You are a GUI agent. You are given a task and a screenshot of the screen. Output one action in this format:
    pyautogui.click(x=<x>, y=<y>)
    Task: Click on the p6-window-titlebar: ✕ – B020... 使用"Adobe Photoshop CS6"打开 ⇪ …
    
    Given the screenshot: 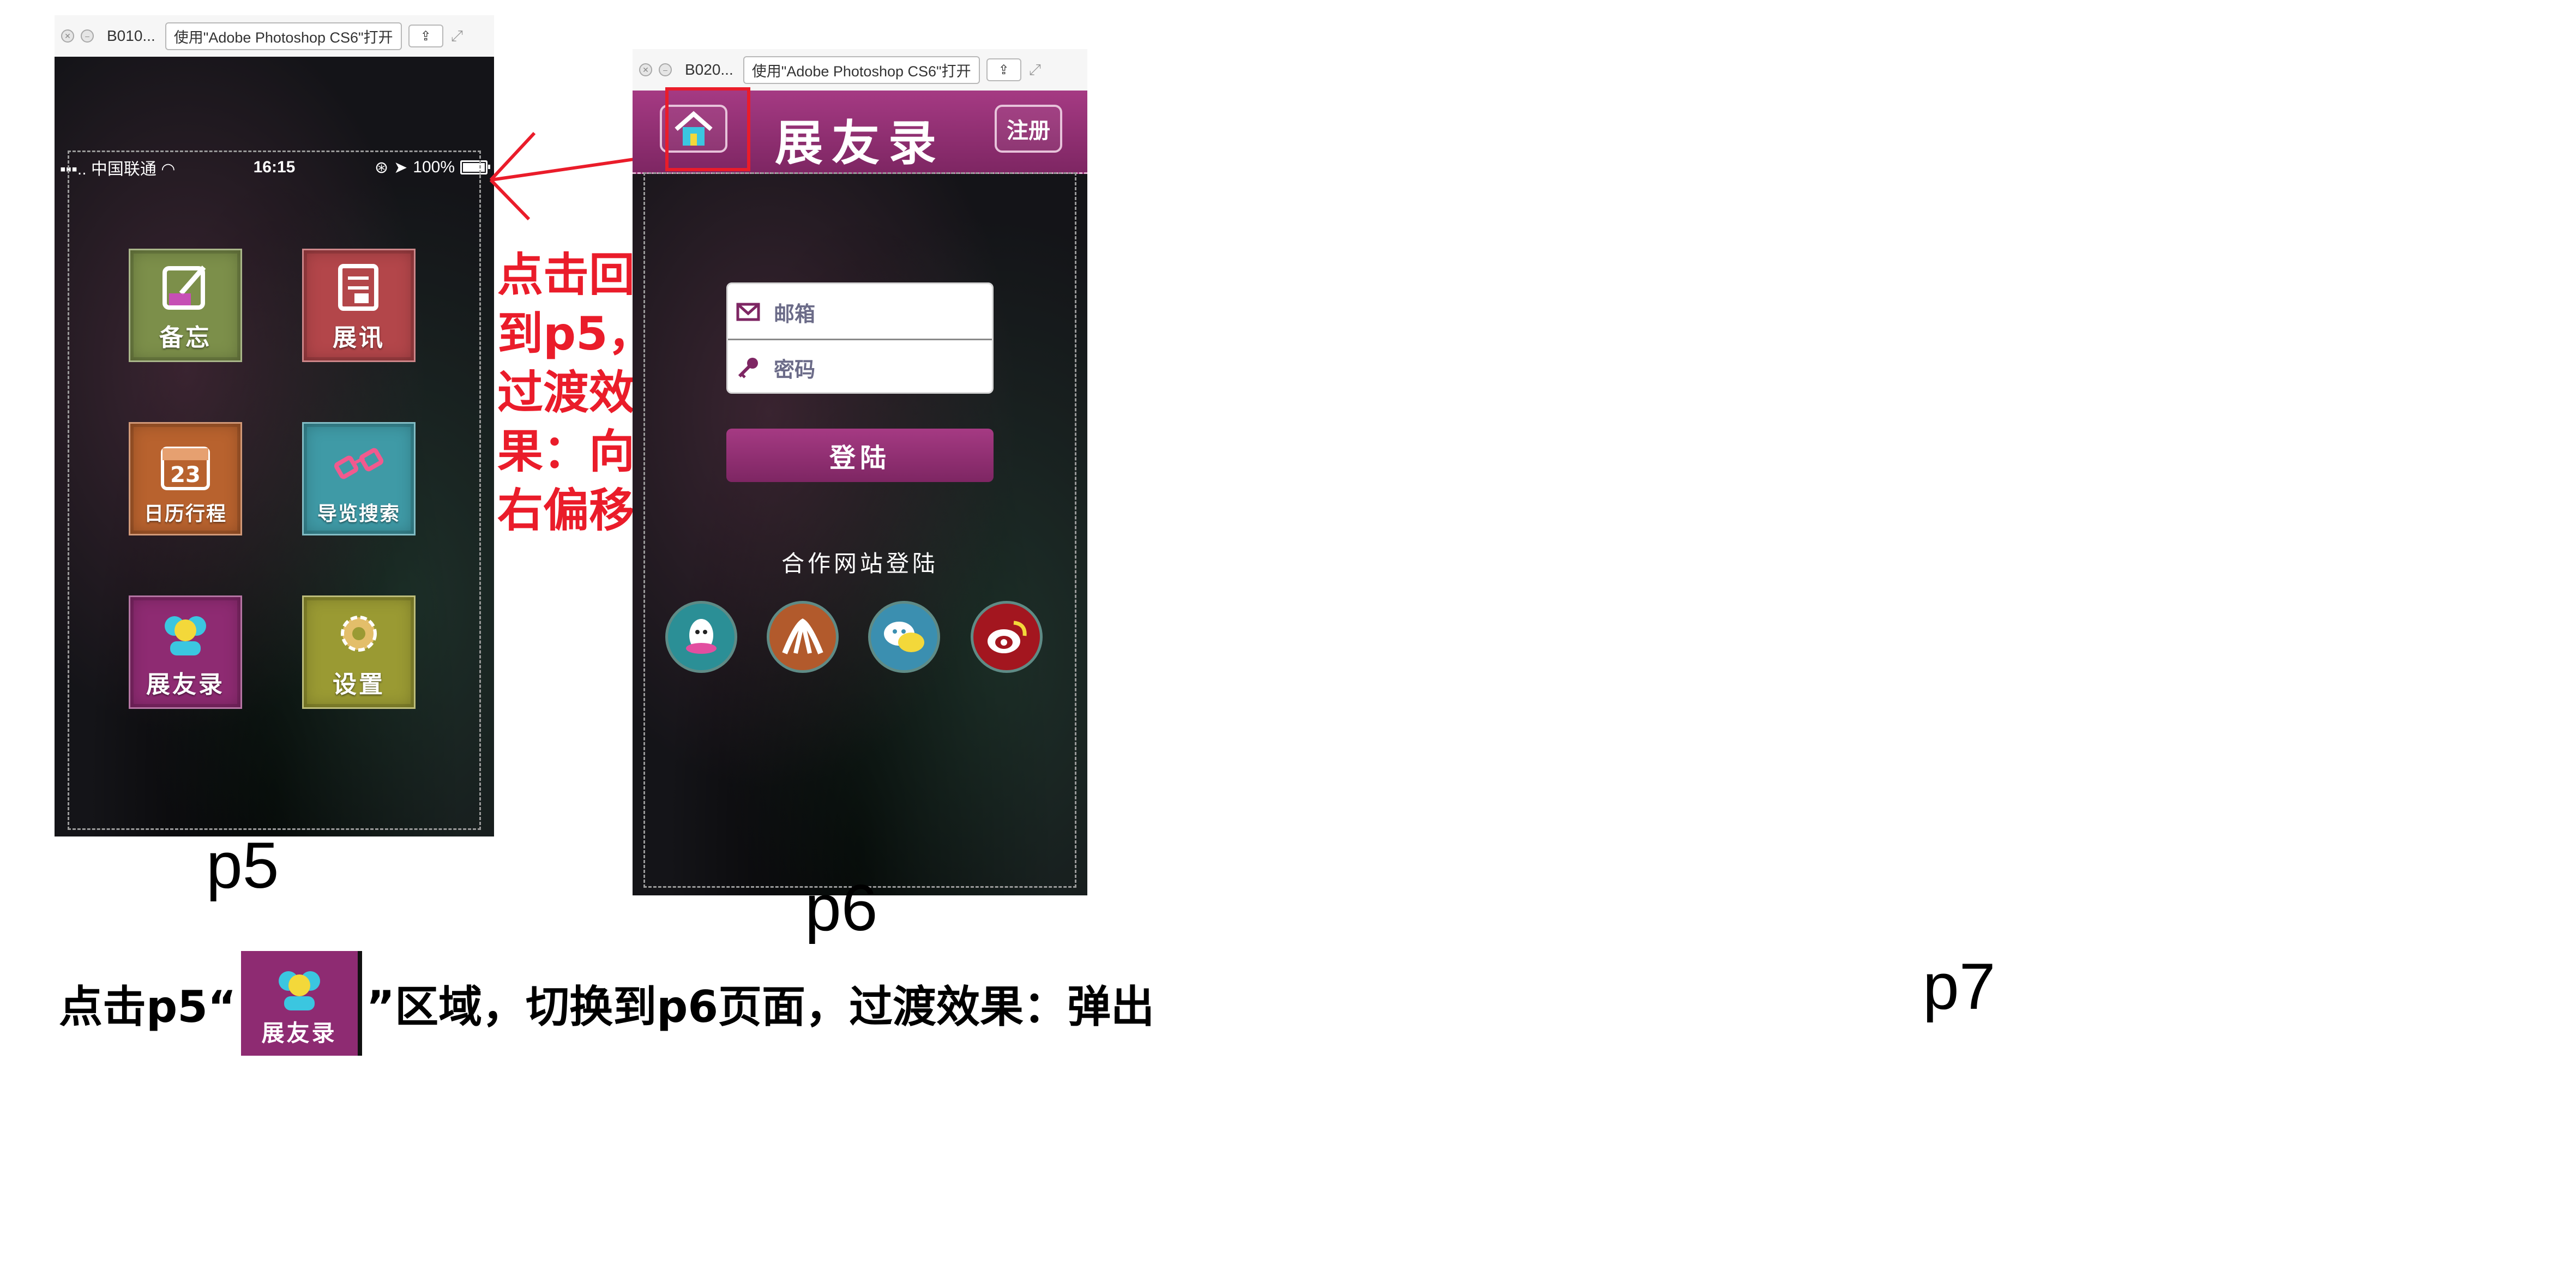 What is the action you would take?
    pyautogui.click(x=860, y=70)
    